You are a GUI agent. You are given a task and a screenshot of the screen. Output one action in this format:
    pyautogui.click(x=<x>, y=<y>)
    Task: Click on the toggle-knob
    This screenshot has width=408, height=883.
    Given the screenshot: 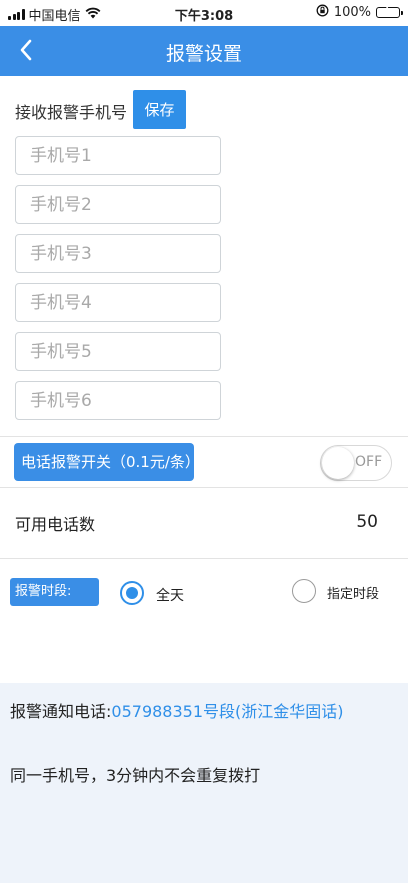 What is the action you would take?
    pyautogui.click(x=338, y=463)
    